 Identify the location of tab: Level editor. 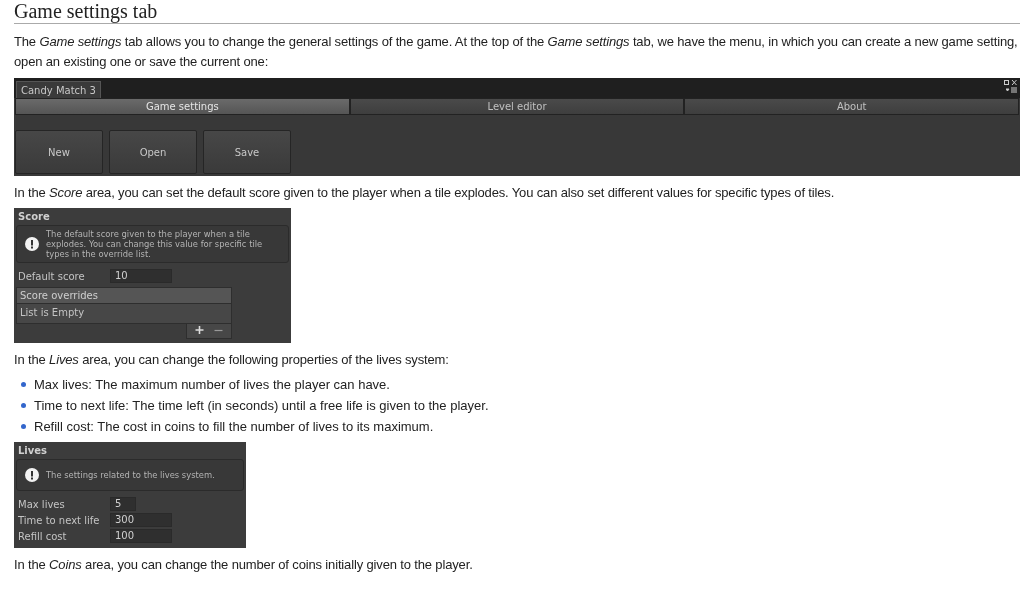
(517, 106).